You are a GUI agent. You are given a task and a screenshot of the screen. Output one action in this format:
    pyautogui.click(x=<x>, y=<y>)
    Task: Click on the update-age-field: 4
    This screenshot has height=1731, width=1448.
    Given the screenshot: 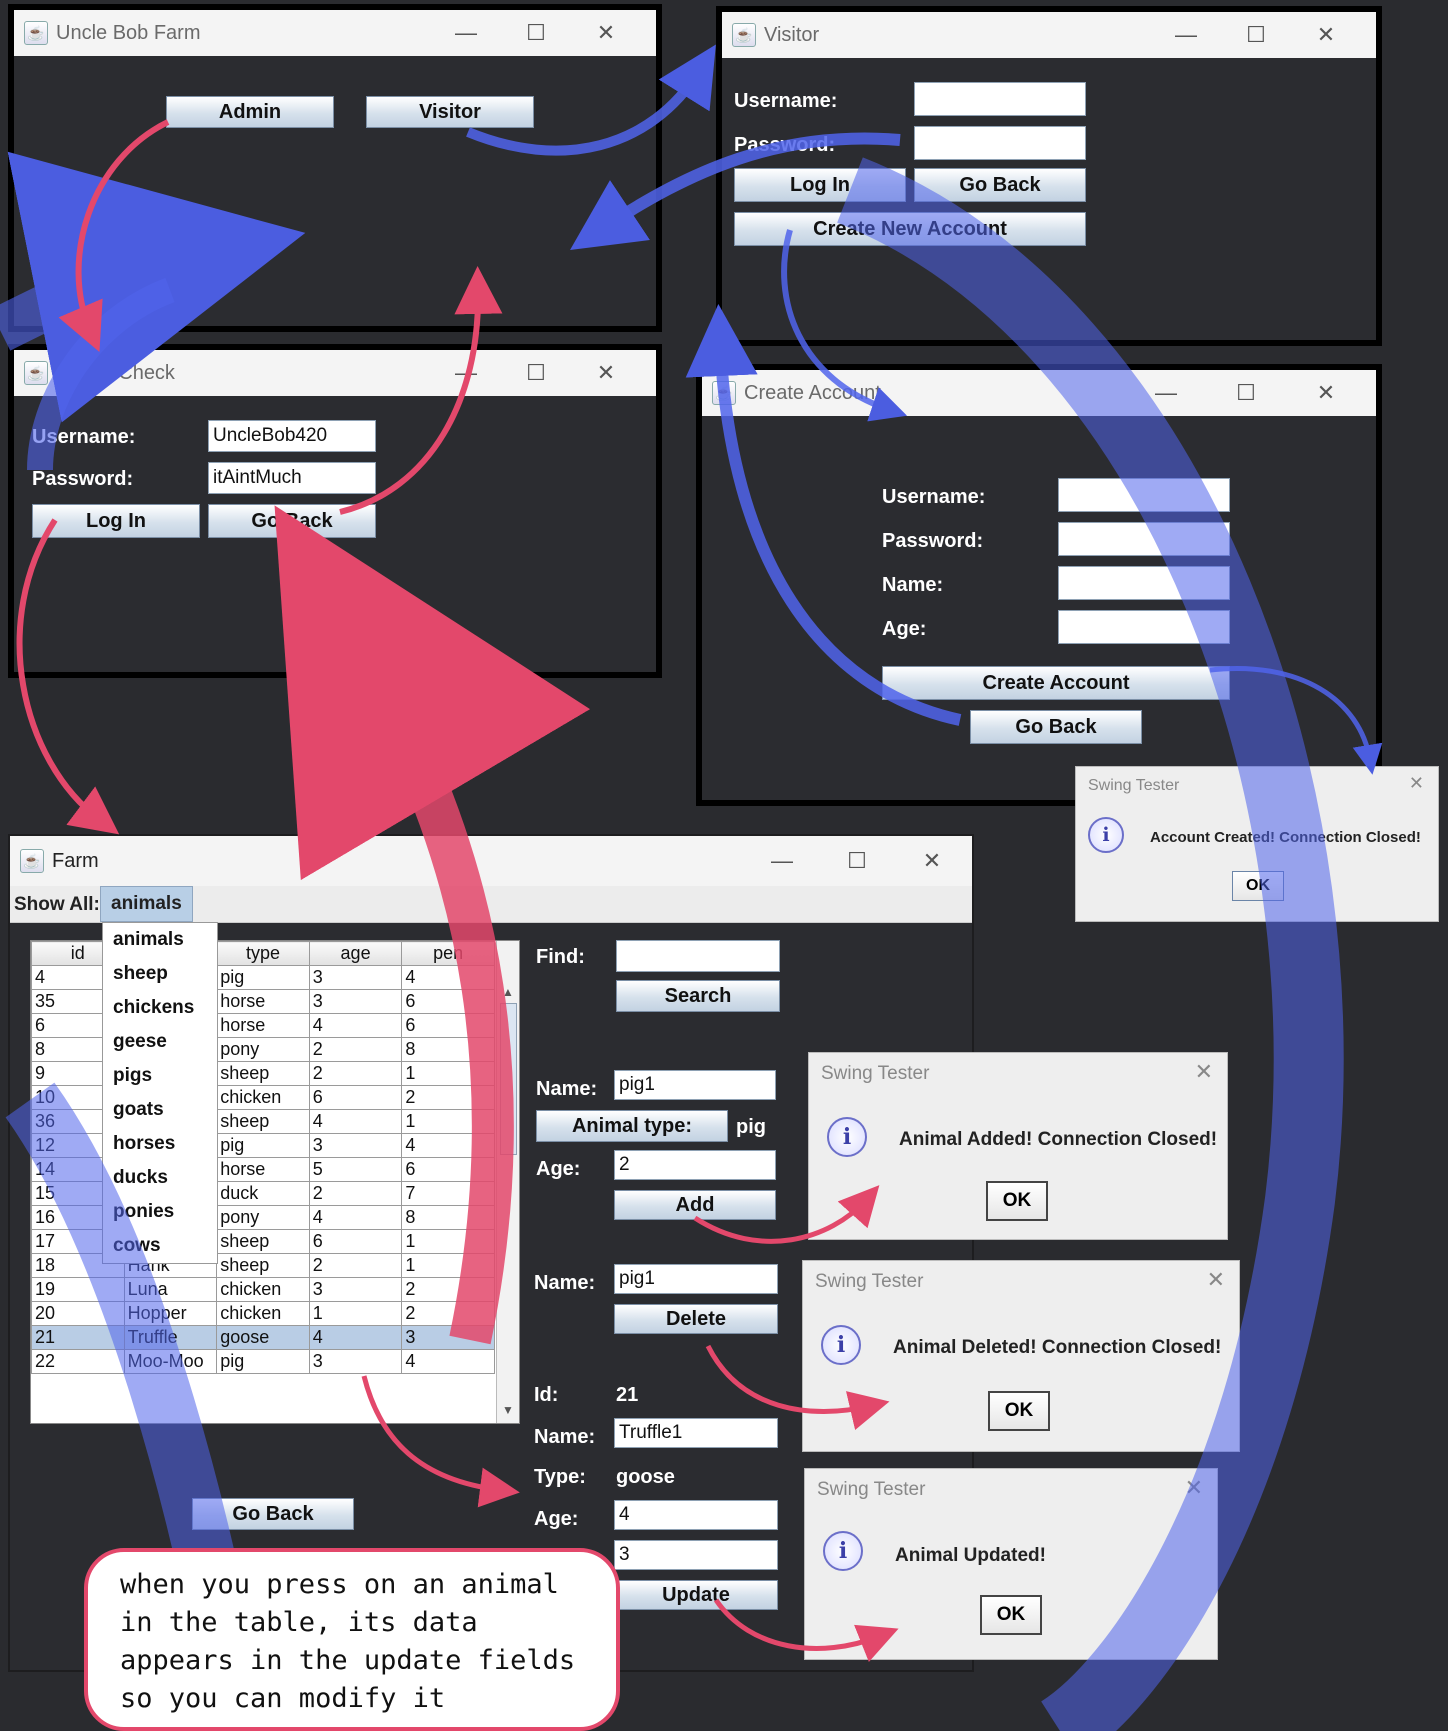 What is the action you would take?
    pyautogui.click(x=696, y=1515)
    